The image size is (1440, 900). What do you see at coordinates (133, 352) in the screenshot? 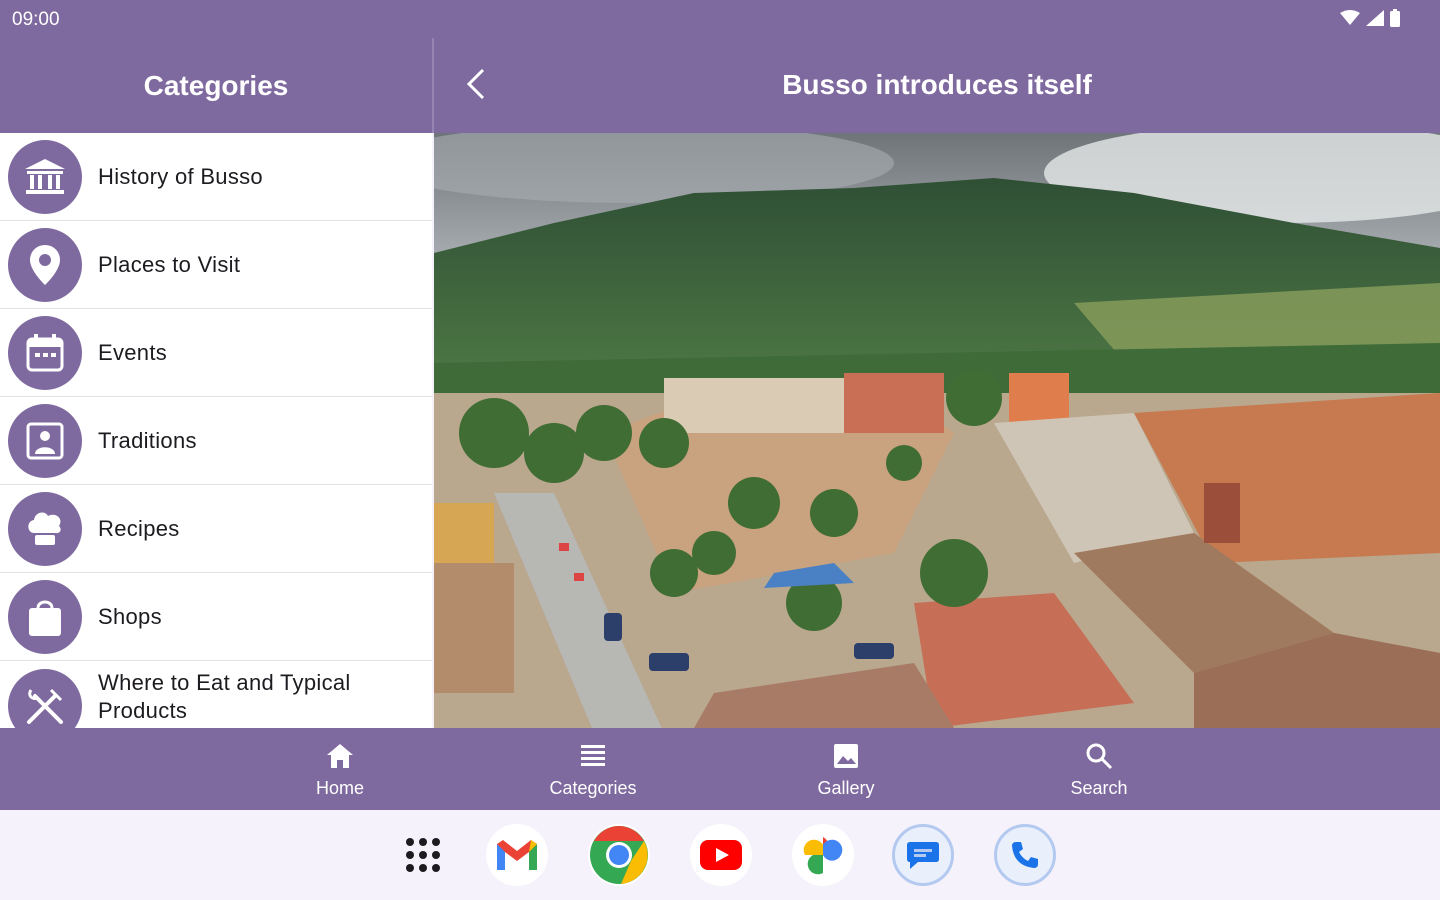
I see `category-label: Events` at bounding box center [133, 352].